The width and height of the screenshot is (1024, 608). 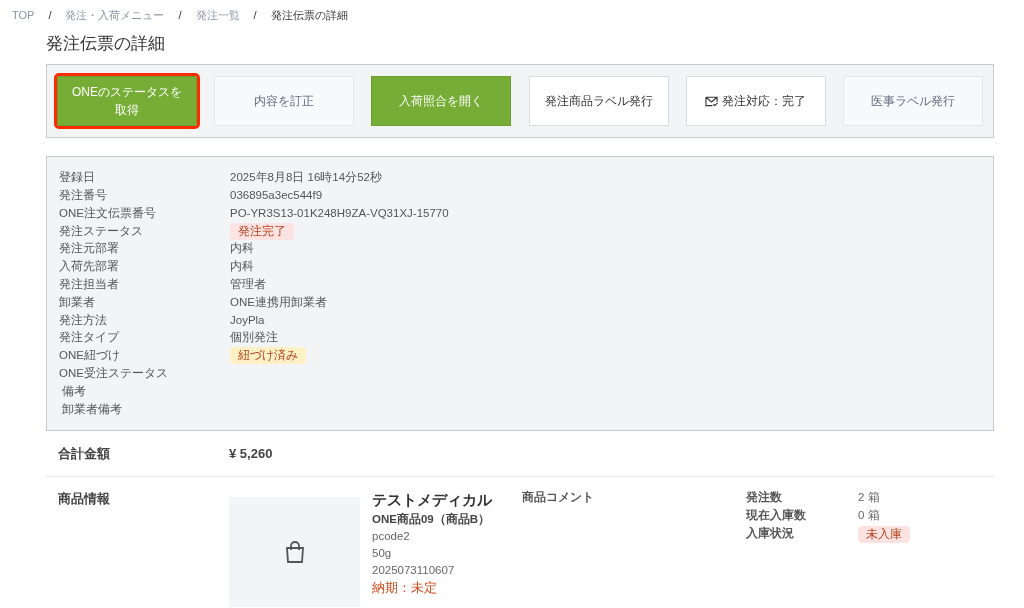 What do you see at coordinates (776, 515) in the screenshot?
I see `stat-label: 現在入庫数` at bounding box center [776, 515].